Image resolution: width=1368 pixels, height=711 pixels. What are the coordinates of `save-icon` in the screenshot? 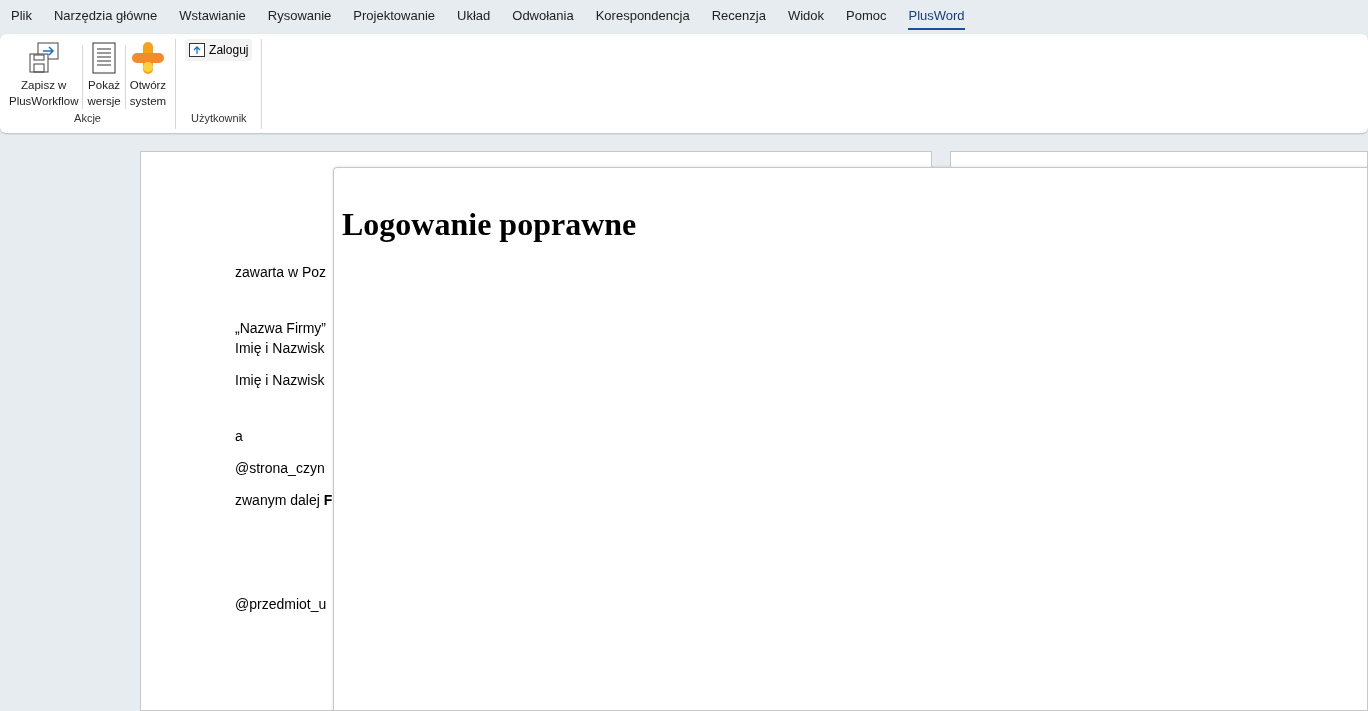 It's located at (43, 58).